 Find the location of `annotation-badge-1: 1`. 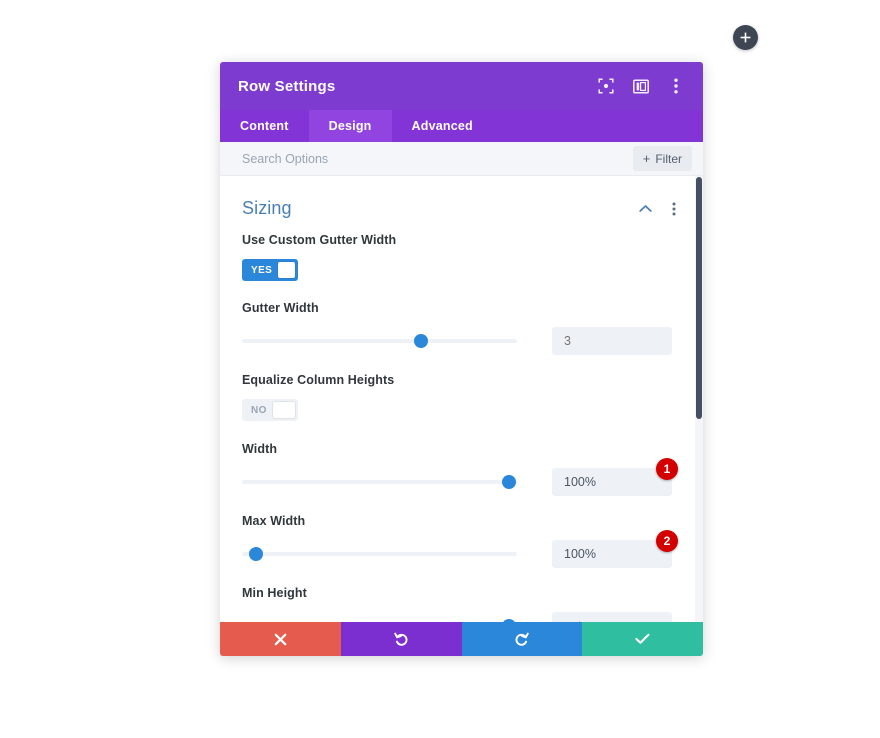

annotation-badge-1: 1 is located at coordinates (667, 469).